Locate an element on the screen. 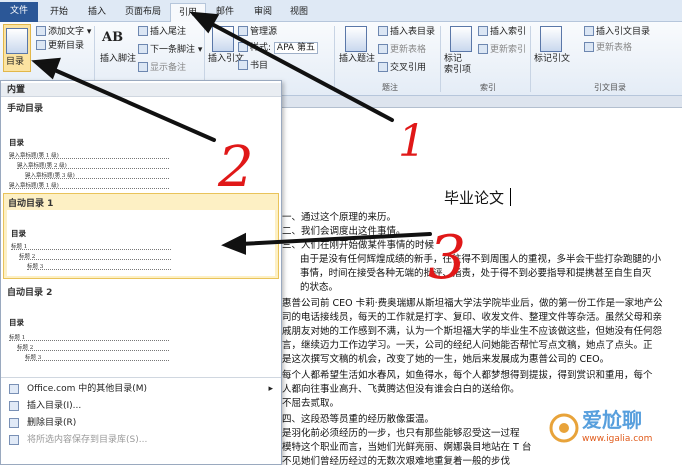 Image resolution: width=682 pixels, height=465 pixels. watermark-logo: 爱尬聊 www.igalia.com is located at coordinates (613, 430).